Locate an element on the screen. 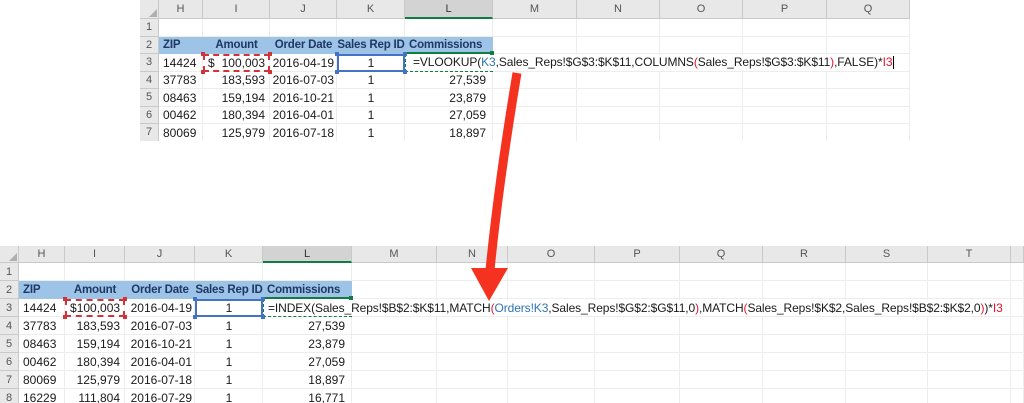  row-header-8: 8 is located at coordinates (9, 396).